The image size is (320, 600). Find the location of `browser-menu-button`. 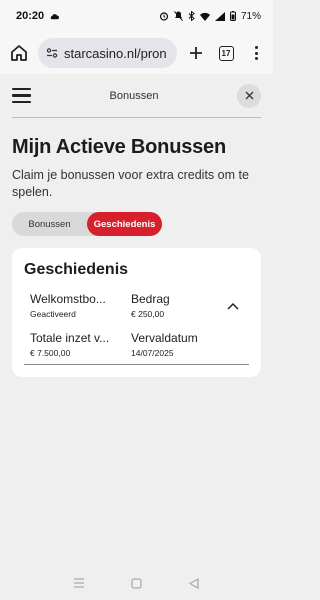

browser-menu-button is located at coordinates (256, 53).